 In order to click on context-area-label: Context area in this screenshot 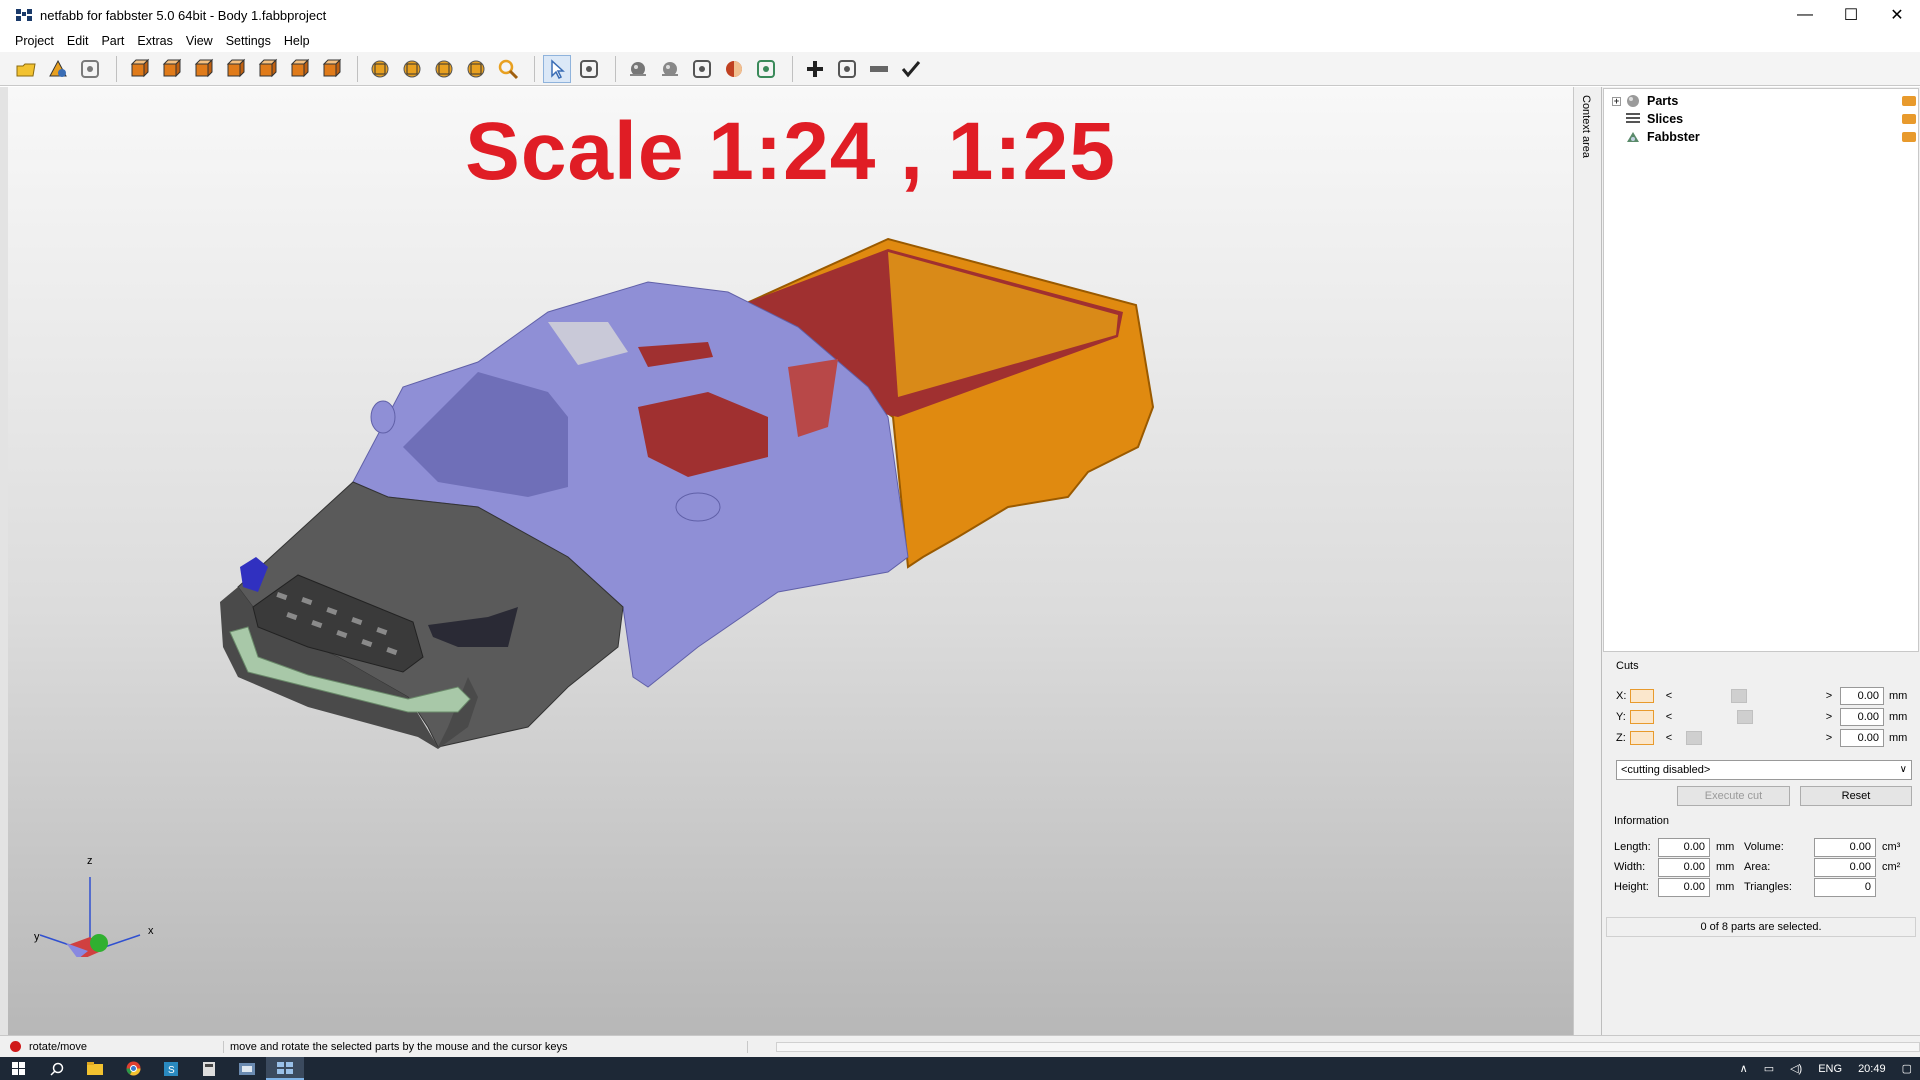, I will do `click(1586, 126)`.